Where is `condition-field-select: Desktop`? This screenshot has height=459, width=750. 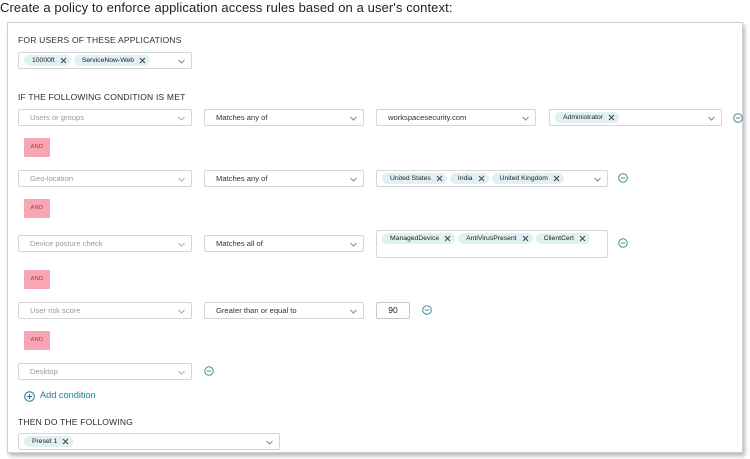
condition-field-select: Desktop is located at coordinates (105, 371).